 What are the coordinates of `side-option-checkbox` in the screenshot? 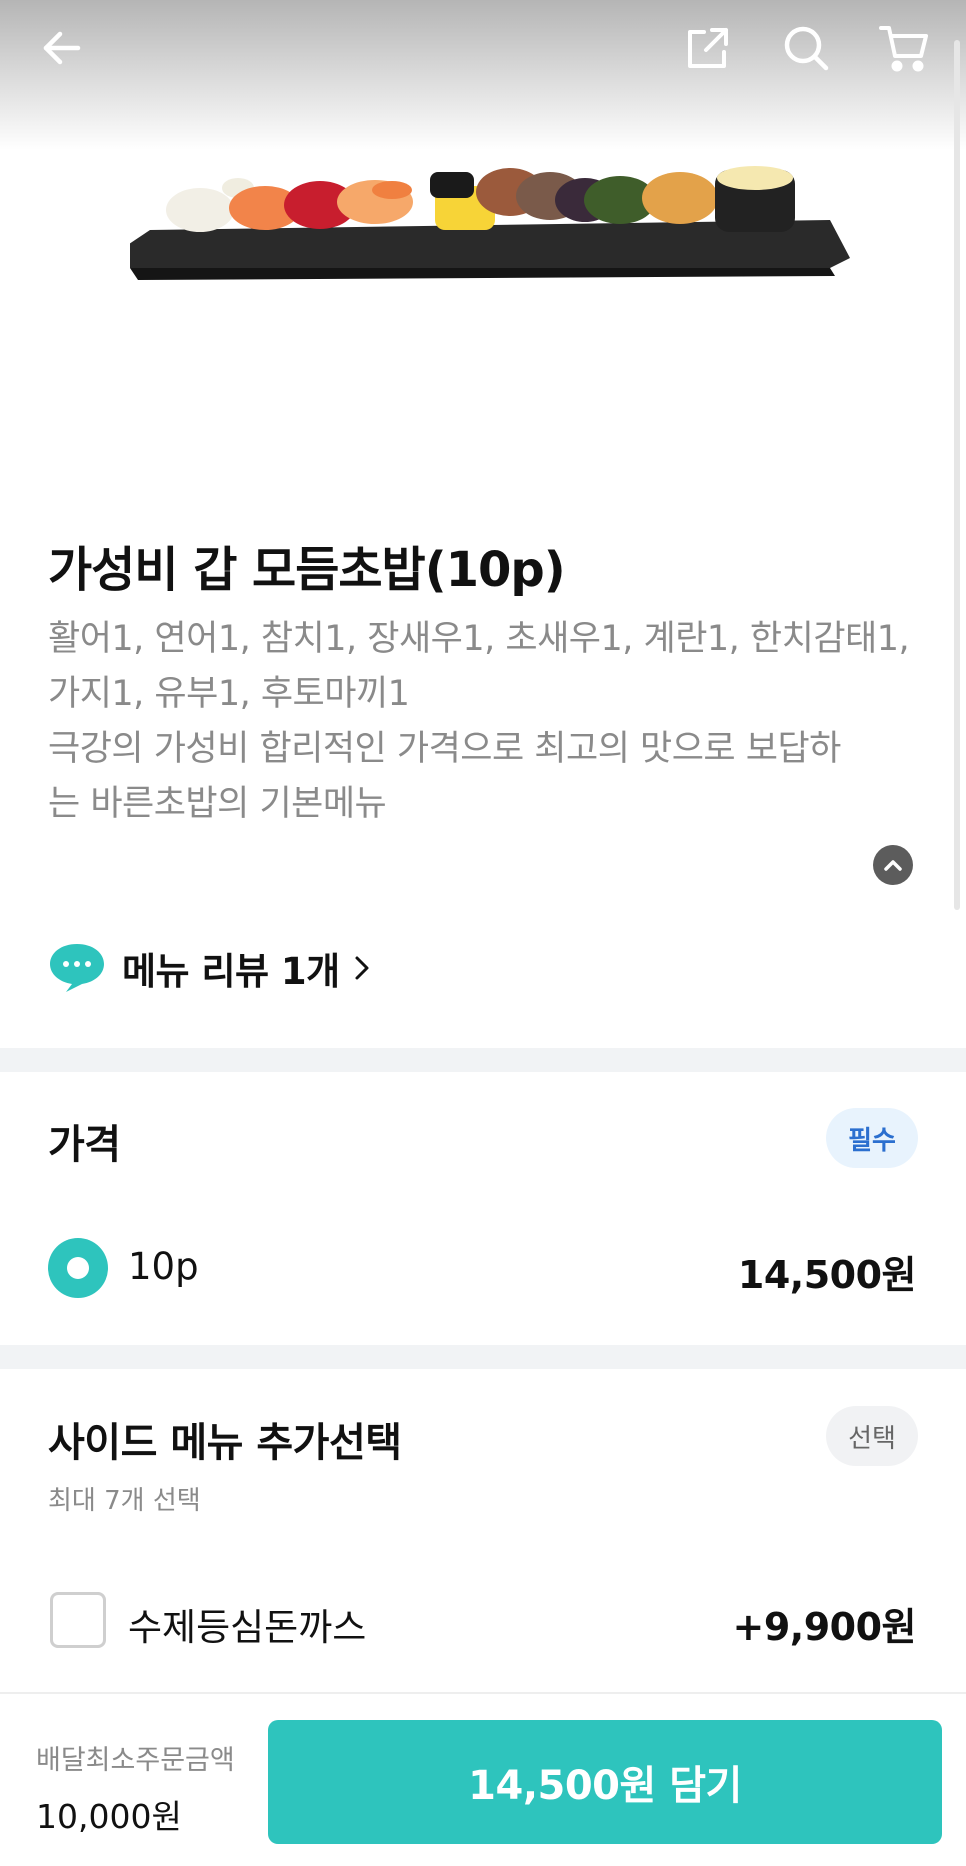 It's located at (78, 1620).